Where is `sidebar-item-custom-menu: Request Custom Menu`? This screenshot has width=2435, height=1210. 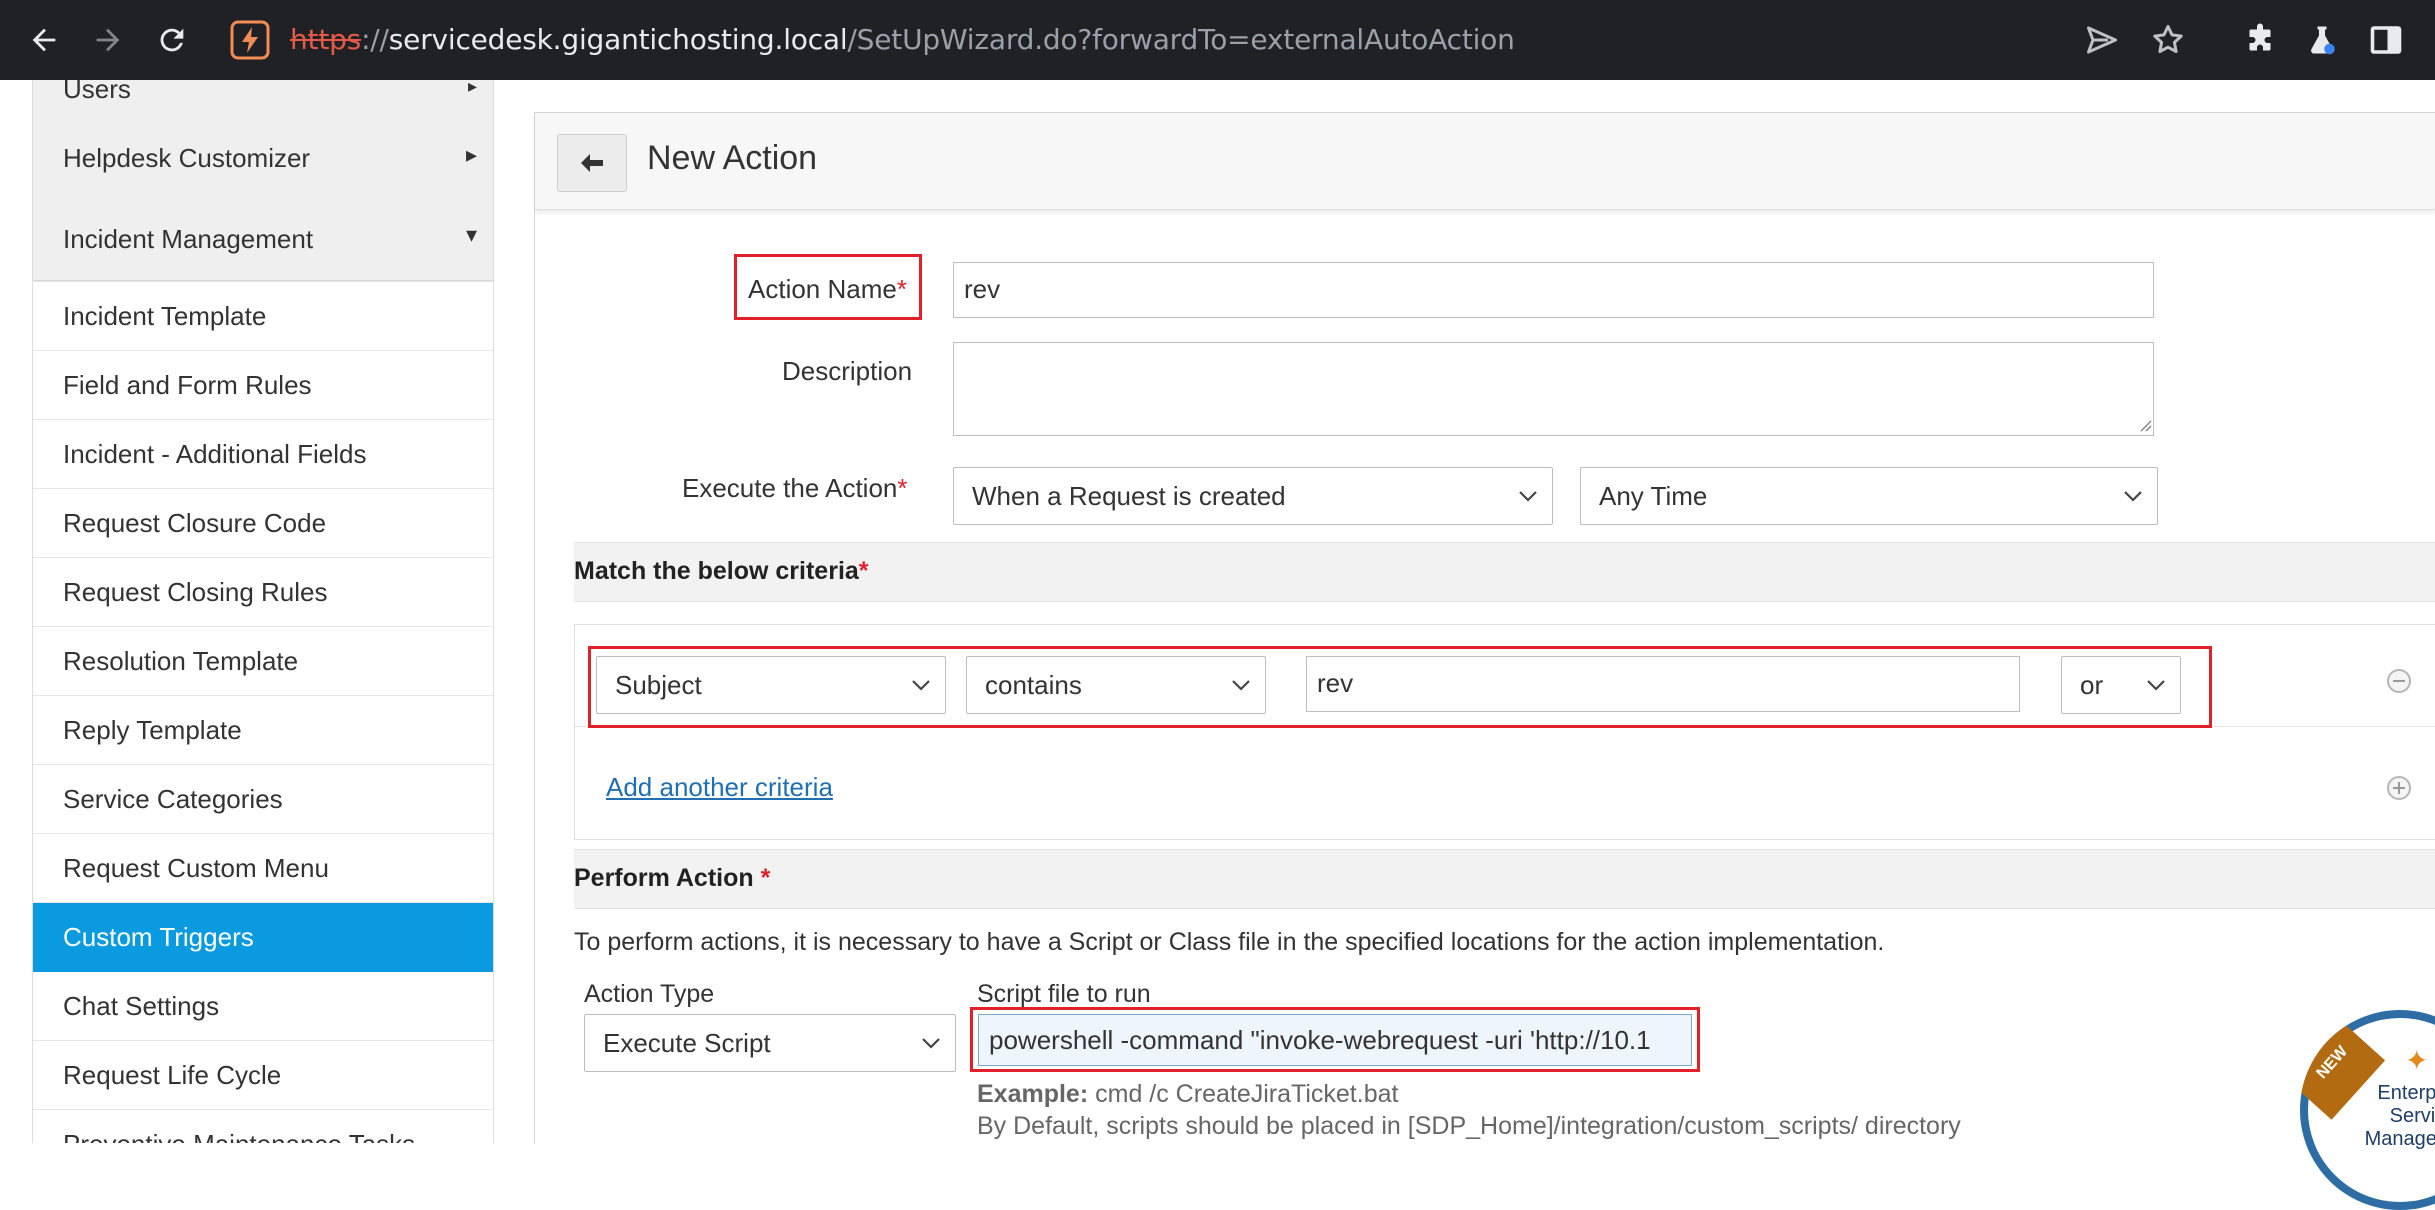 sidebar-item-custom-menu: Request Custom Menu is located at coordinates (263, 868).